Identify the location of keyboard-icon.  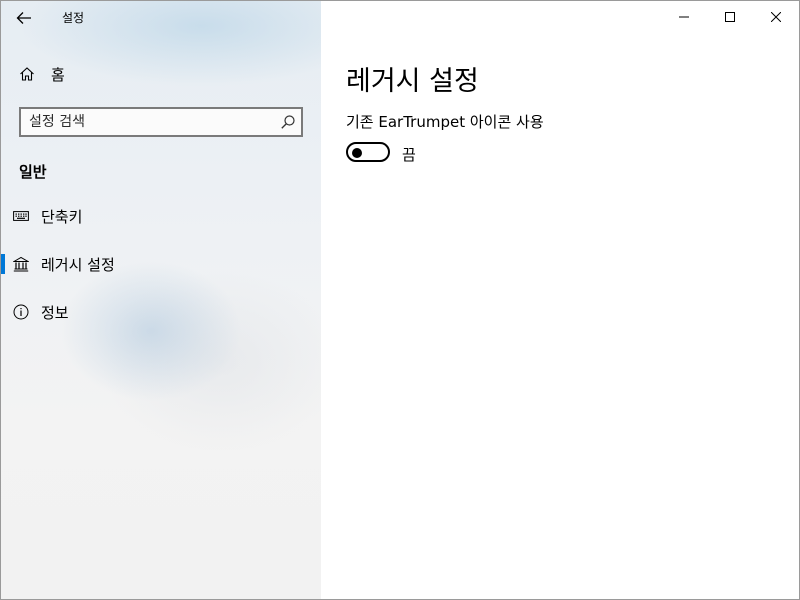
(21, 216).